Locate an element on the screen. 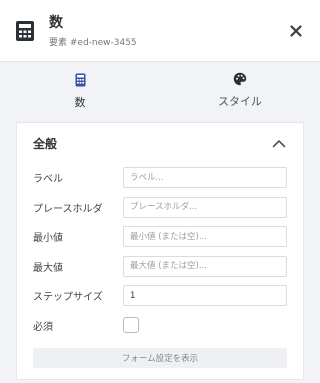 The height and width of the screenshot is (383, 320). form-row-min: 最小値 is located at coordinates (160, 237).